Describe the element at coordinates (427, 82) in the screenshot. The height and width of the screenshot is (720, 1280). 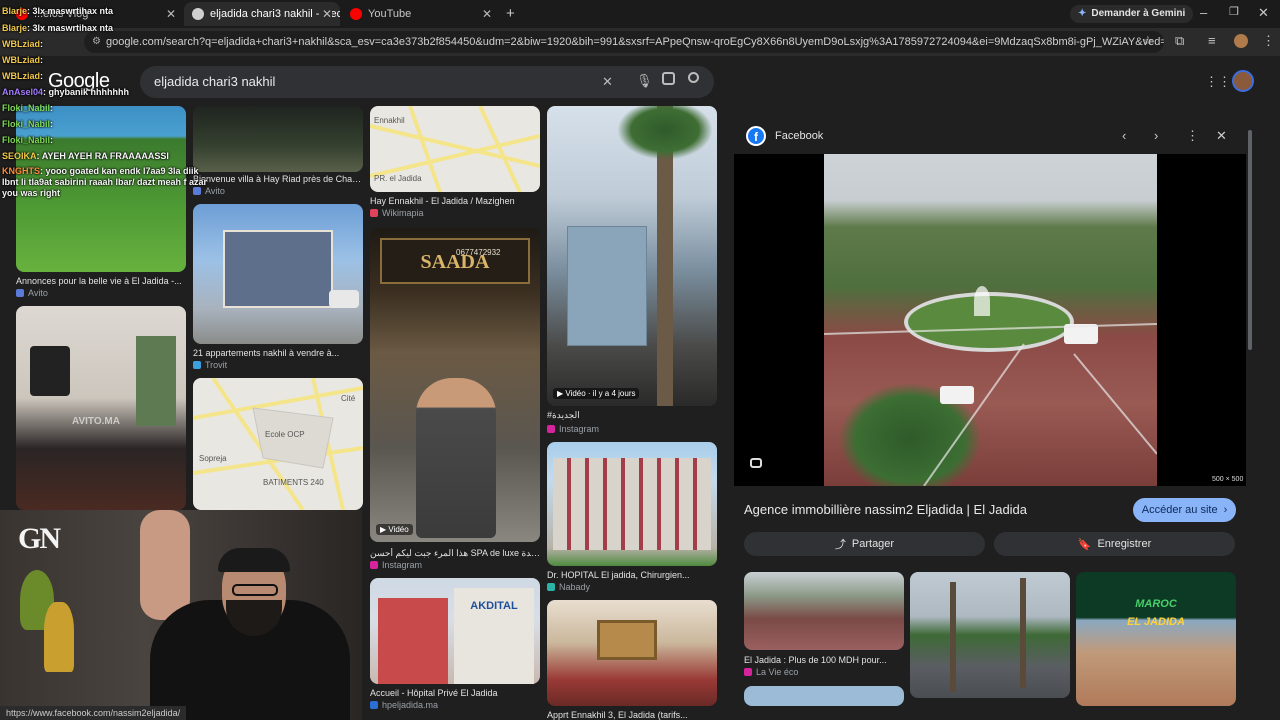
I see `search-input: eljadida chari3 nakhil` at that location.